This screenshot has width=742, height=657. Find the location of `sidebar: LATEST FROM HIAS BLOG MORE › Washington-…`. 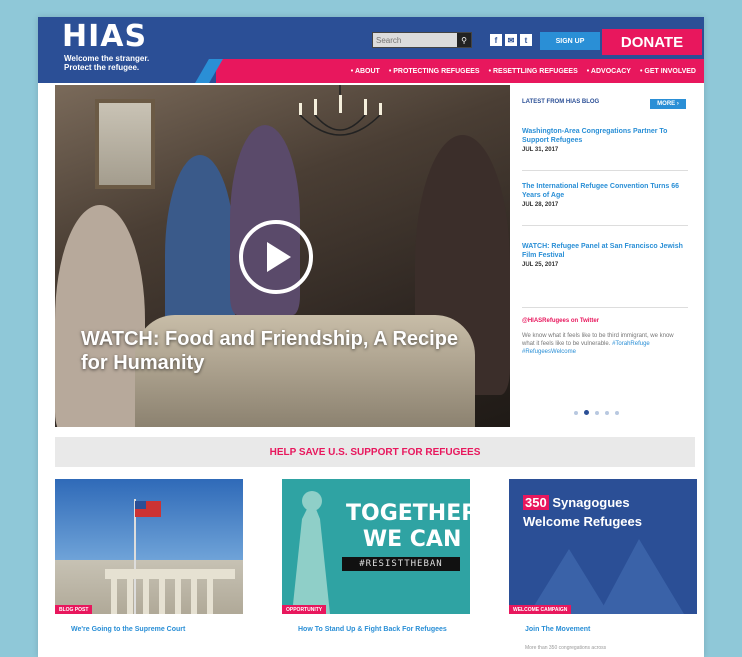

sidebar: LATEST FROM HIAS BLOG MORE › Washington-… is located at coordinates (606, 256).